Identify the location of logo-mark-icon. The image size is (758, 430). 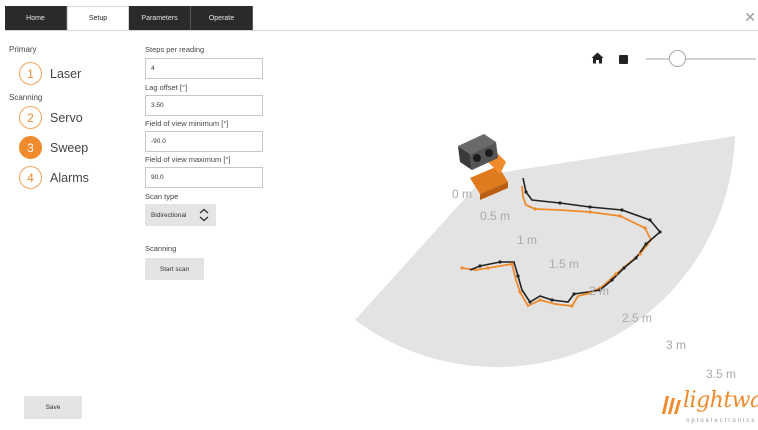
(671, 405).